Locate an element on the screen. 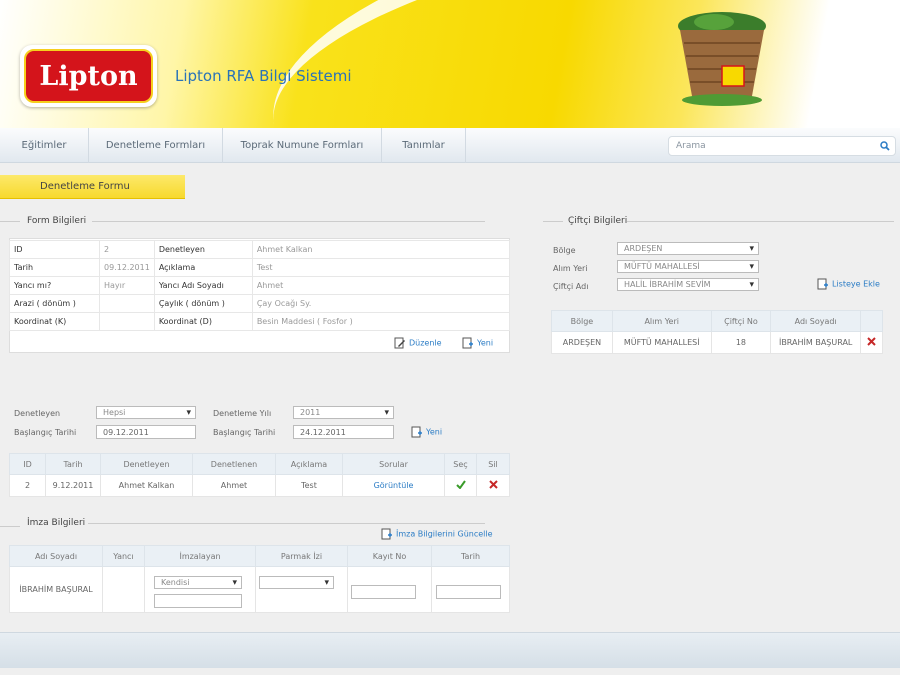  table-cell: Arazi ( dönüm ) is located at coordinates (54, 303).